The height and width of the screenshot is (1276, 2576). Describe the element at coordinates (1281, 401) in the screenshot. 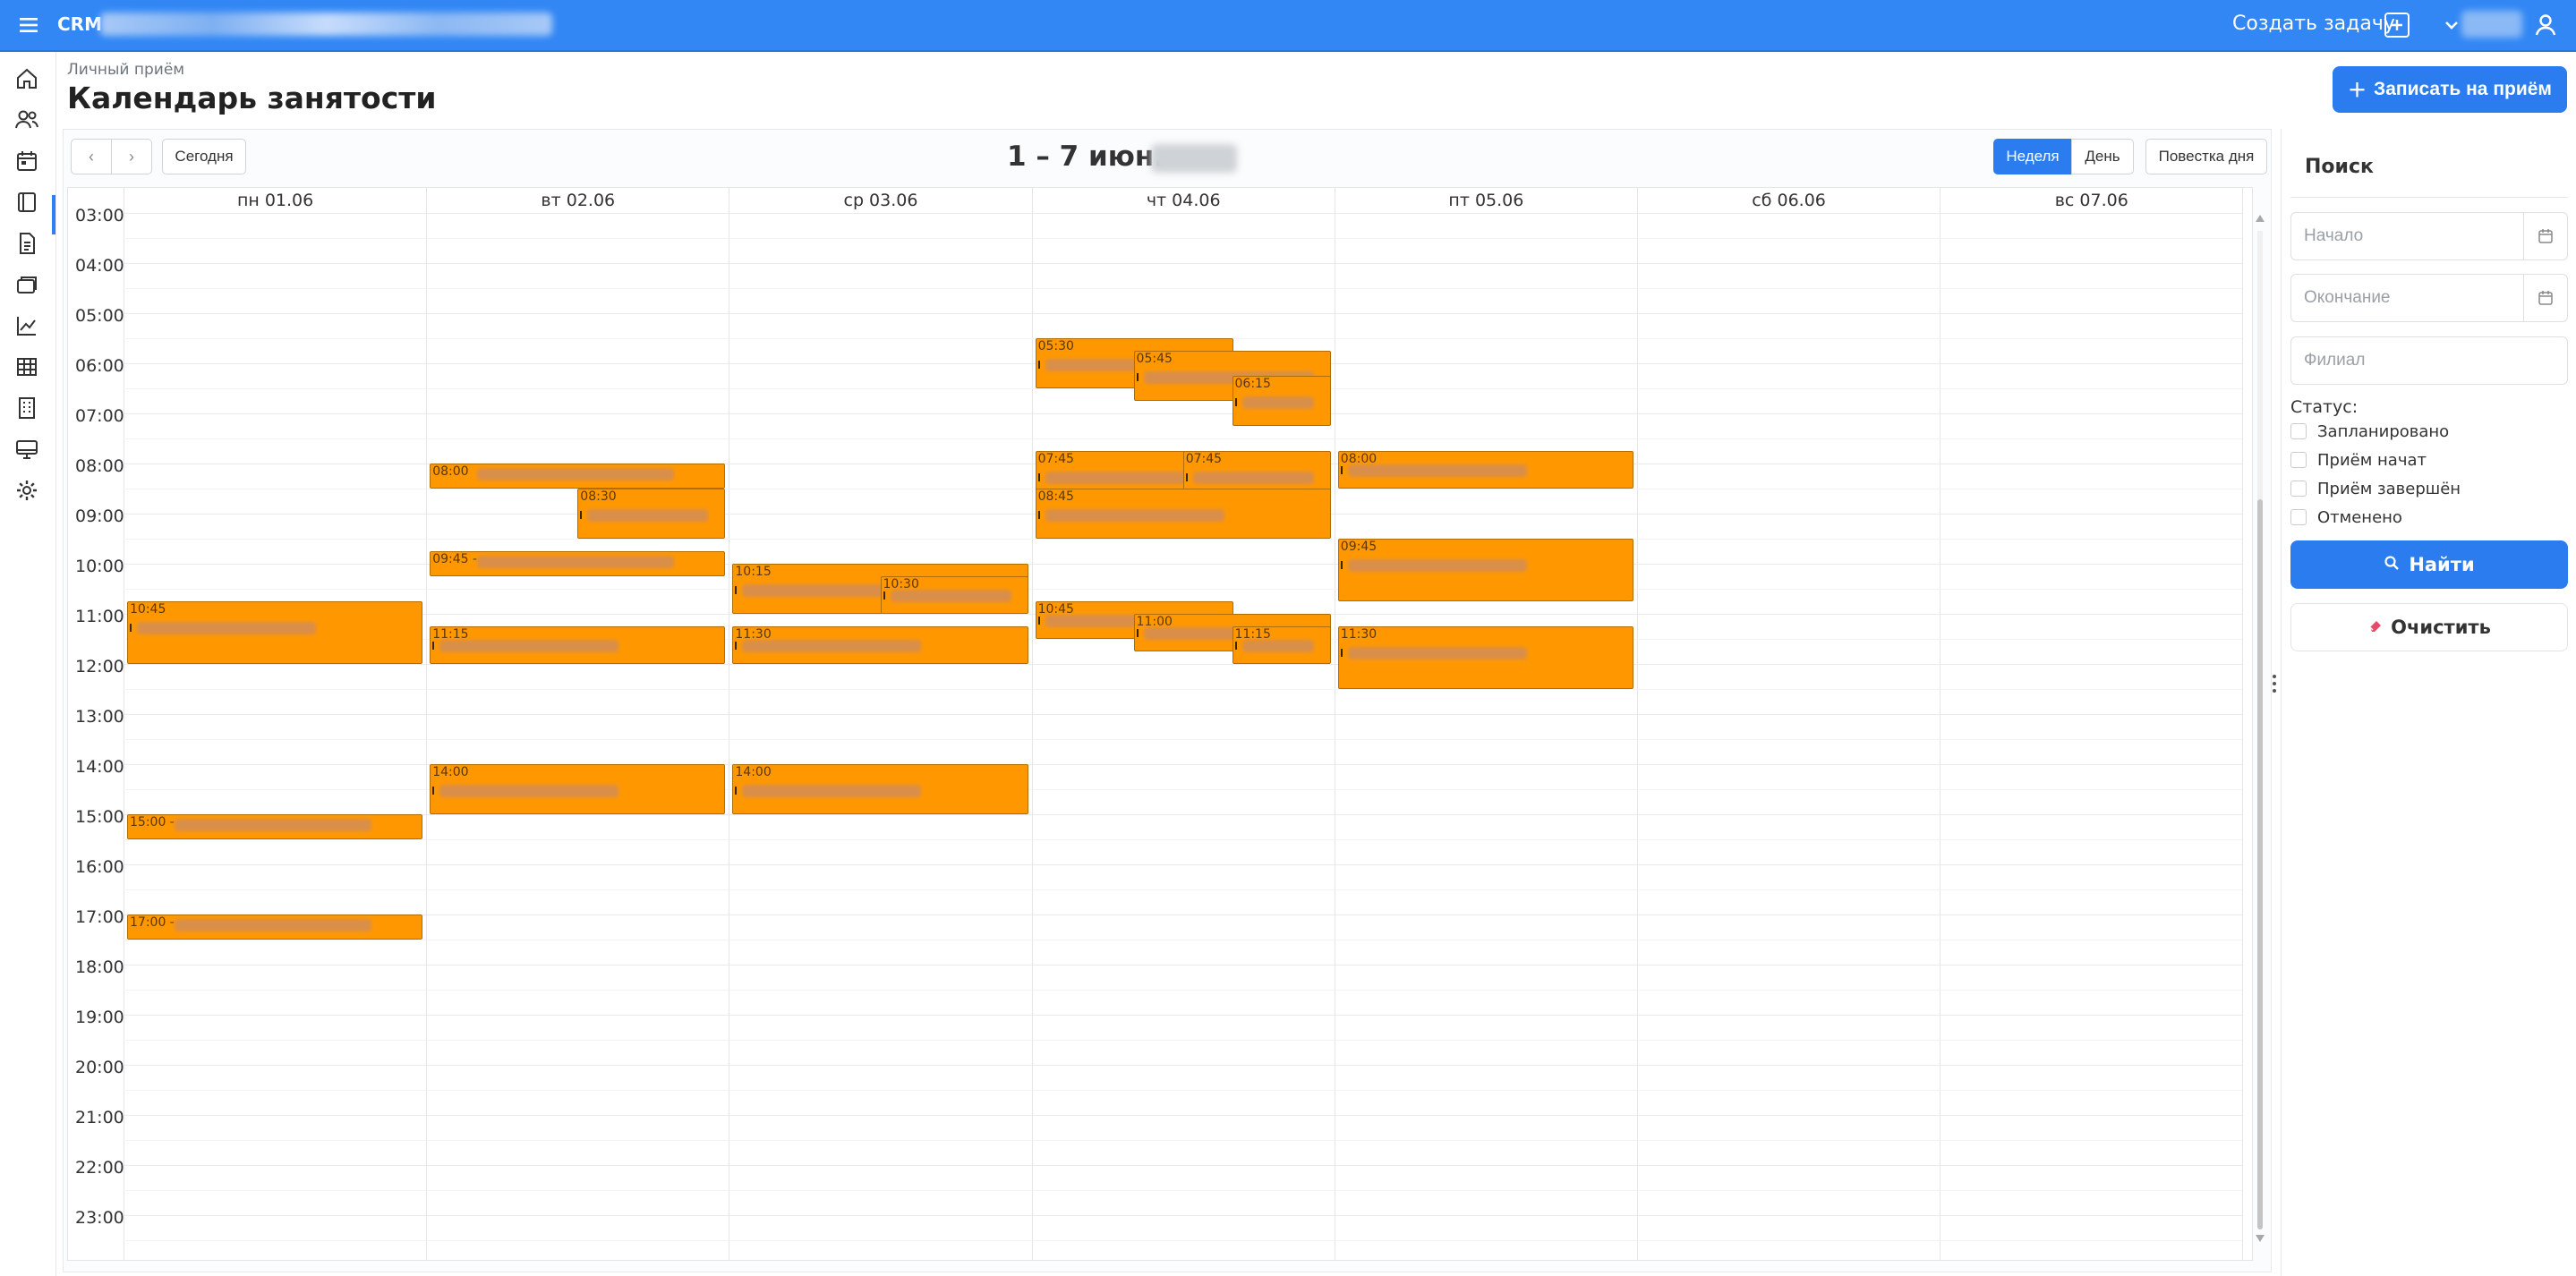

I see `appointment-event: 06:15` at that location.